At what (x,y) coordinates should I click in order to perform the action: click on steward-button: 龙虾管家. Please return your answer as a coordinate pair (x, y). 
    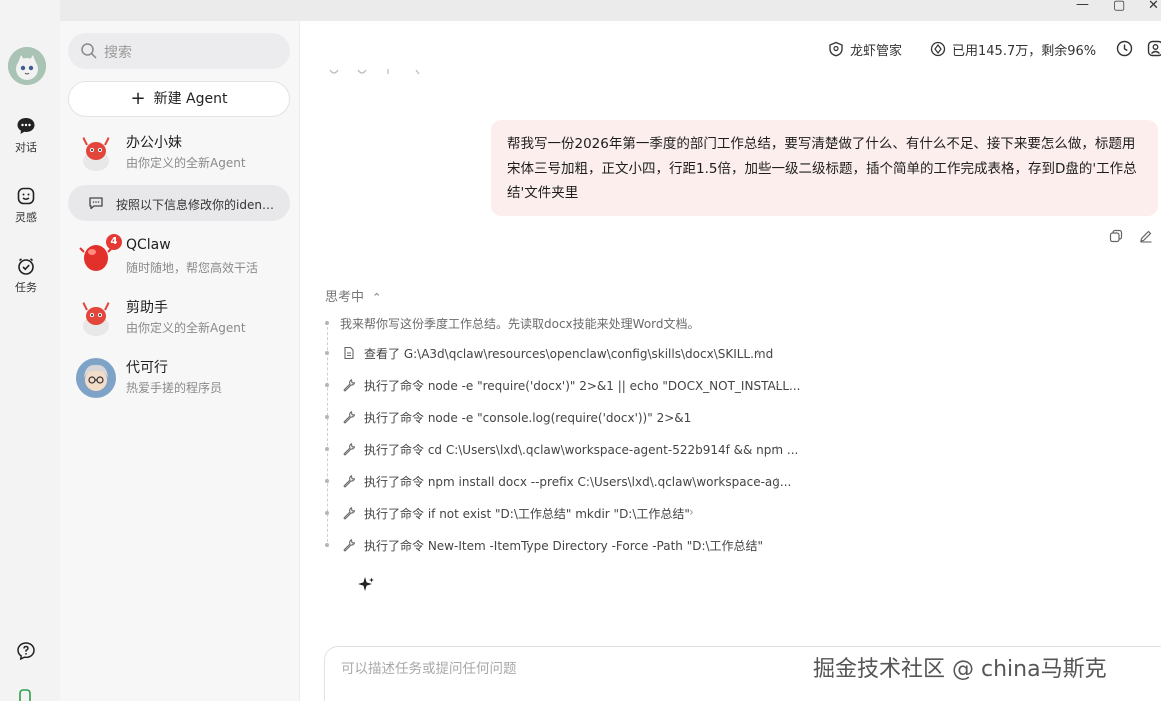
    Looking at the image, I should click on (865, 49).